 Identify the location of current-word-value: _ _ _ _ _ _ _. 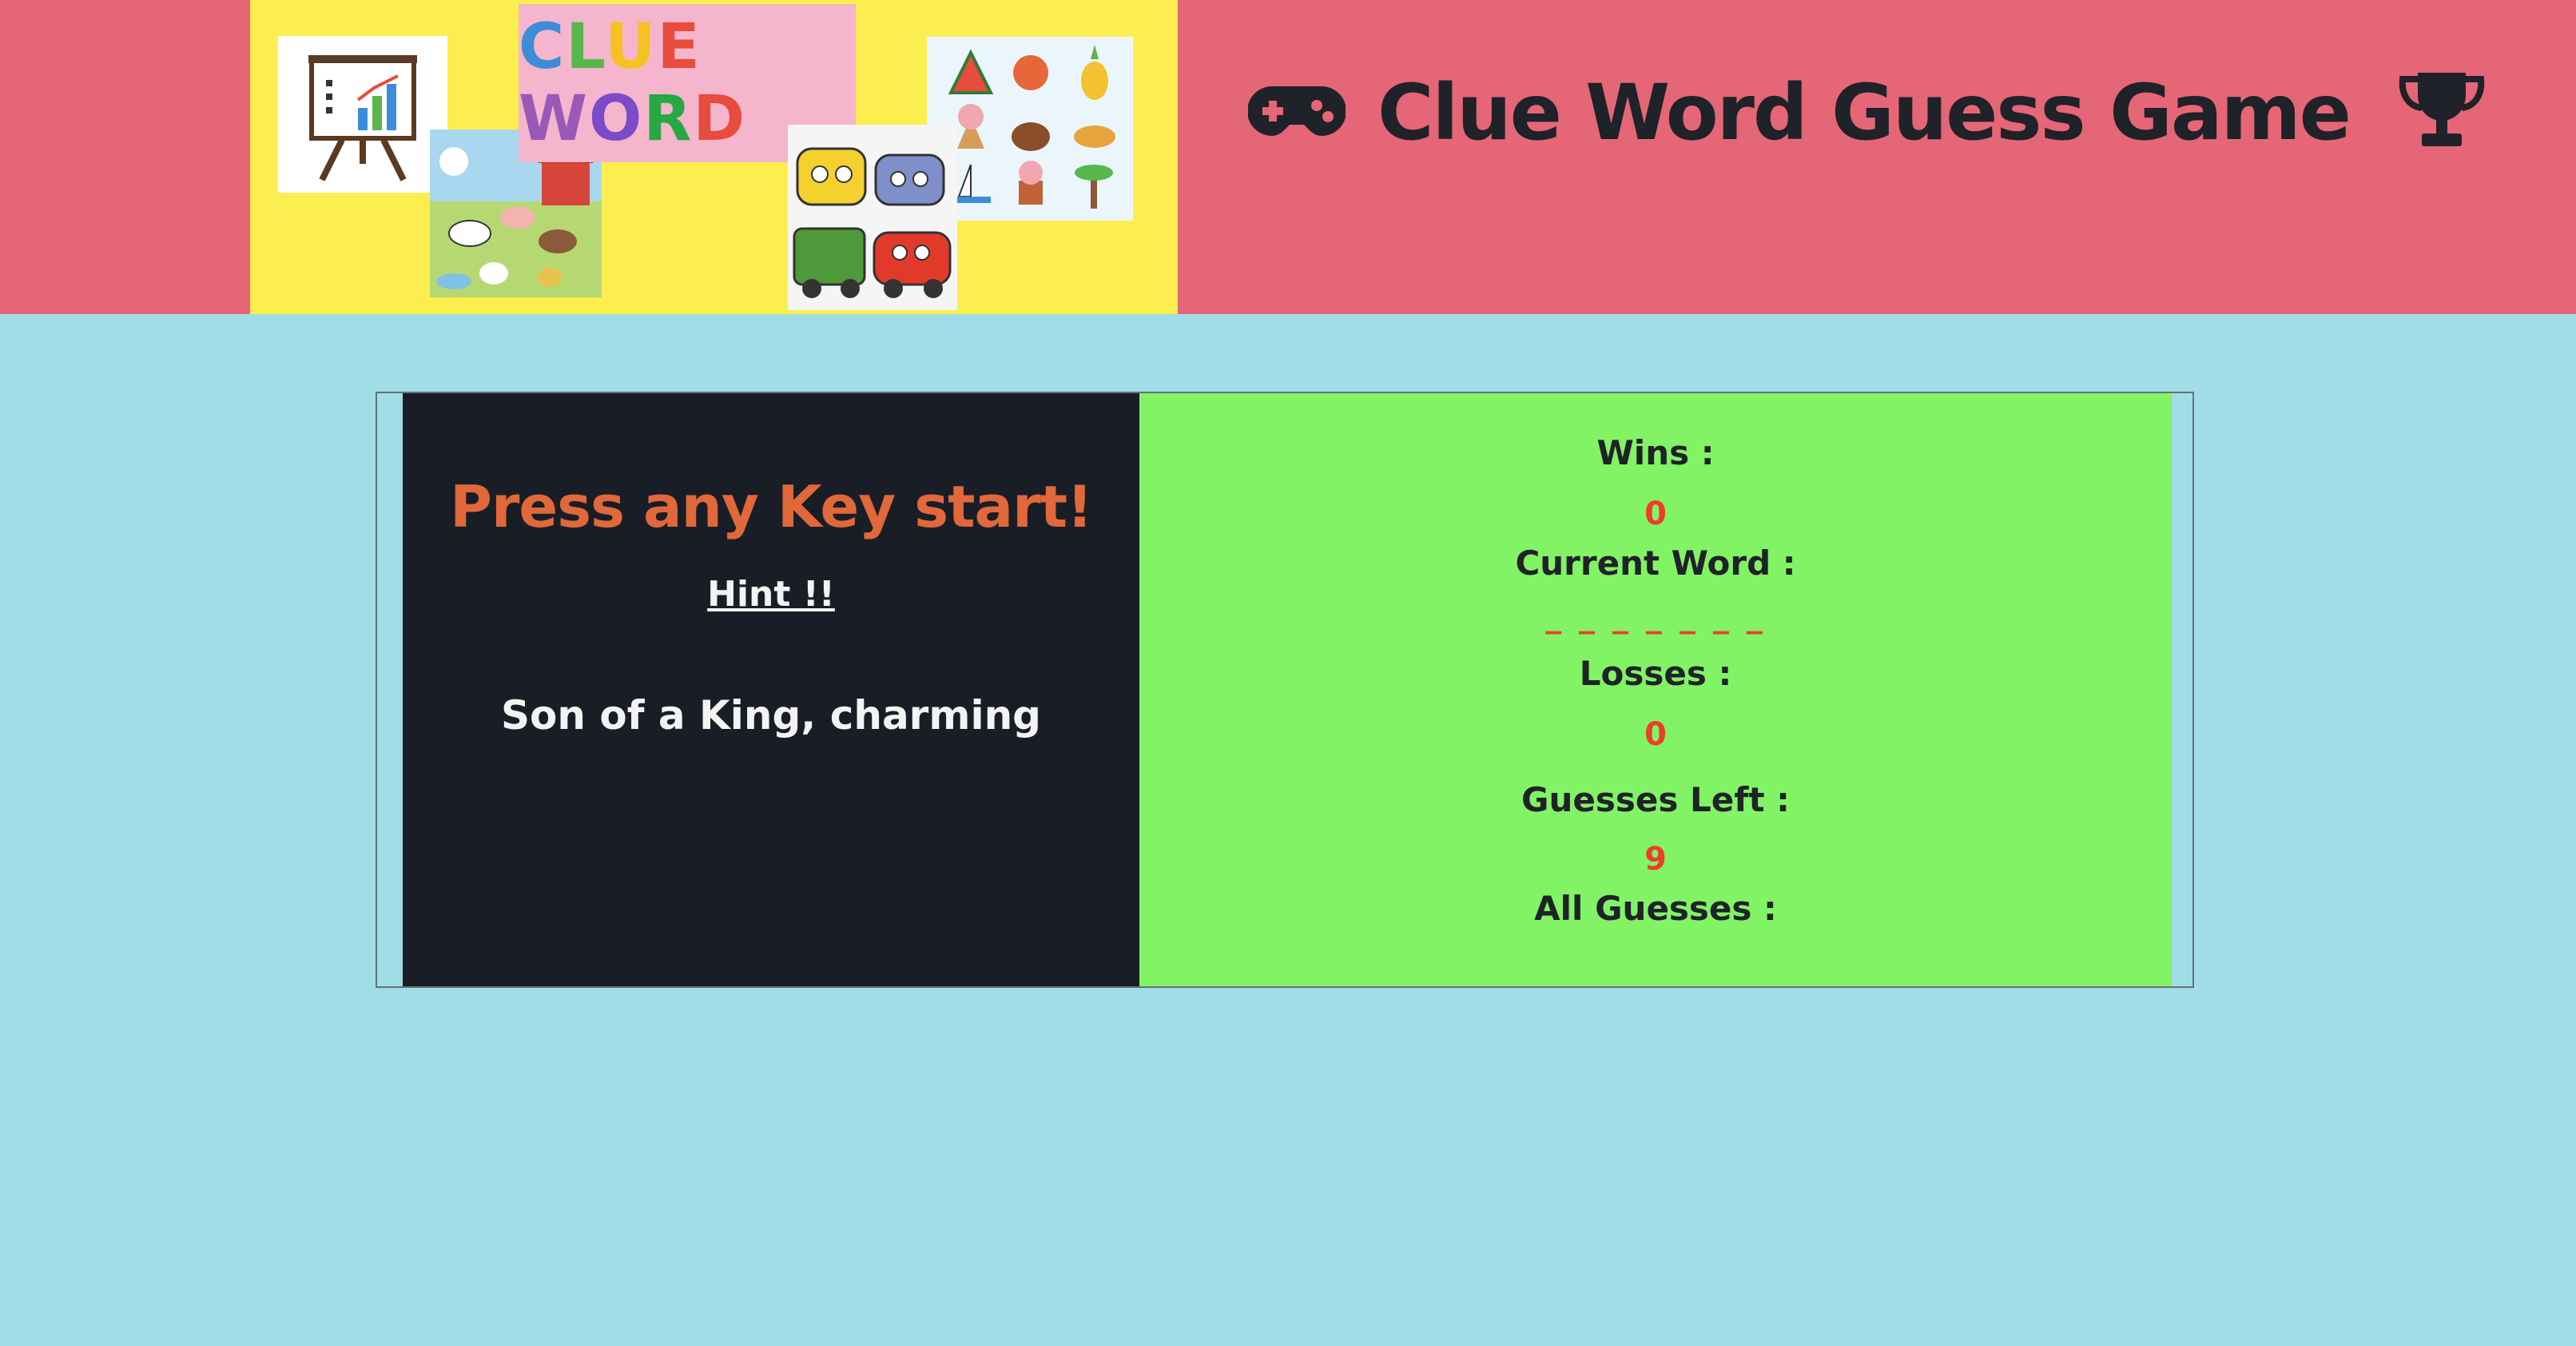
(1655, 616).